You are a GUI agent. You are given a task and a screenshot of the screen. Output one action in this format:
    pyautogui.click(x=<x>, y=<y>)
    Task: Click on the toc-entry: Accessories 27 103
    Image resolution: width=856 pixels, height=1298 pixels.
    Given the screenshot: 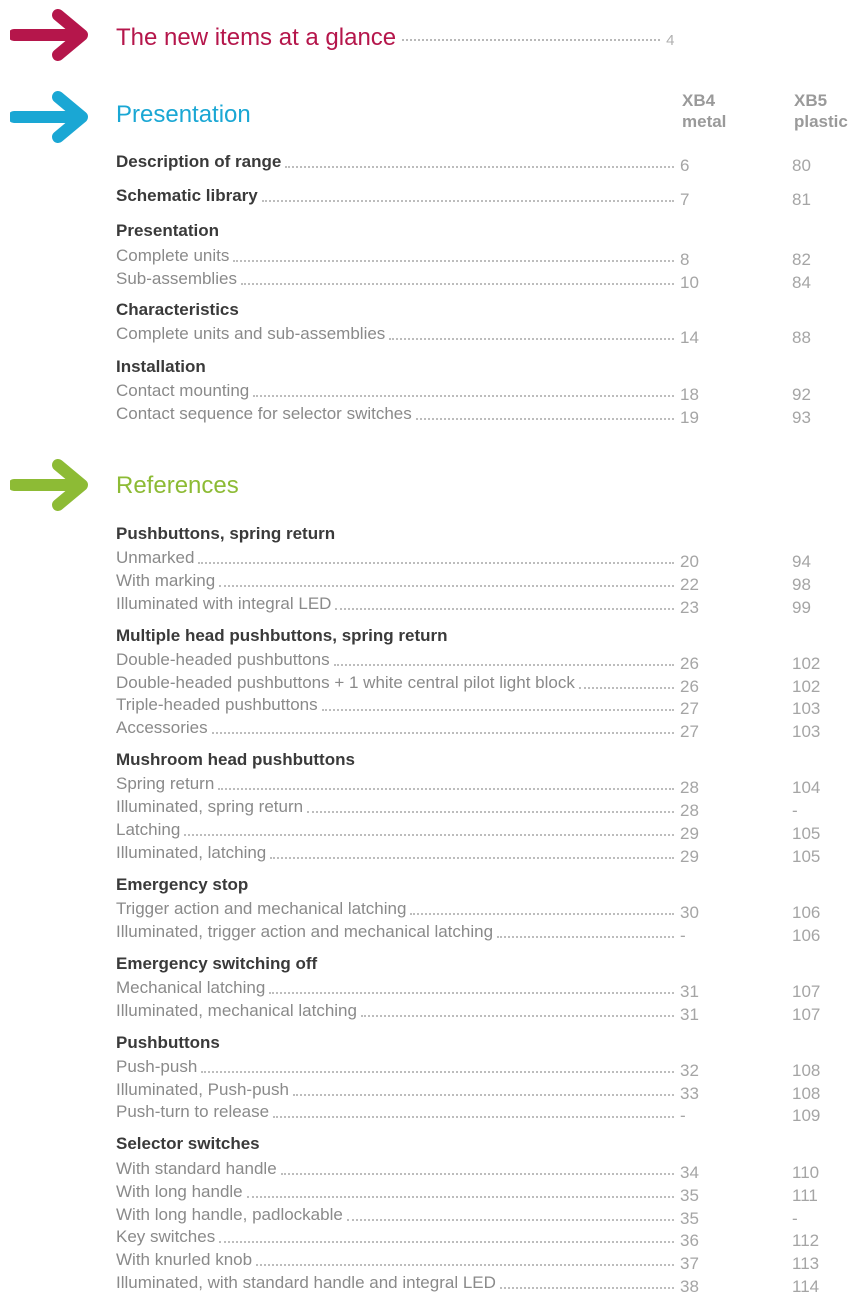 What is the action you would take?
    pyautogui.click(x=476, y=729)
    